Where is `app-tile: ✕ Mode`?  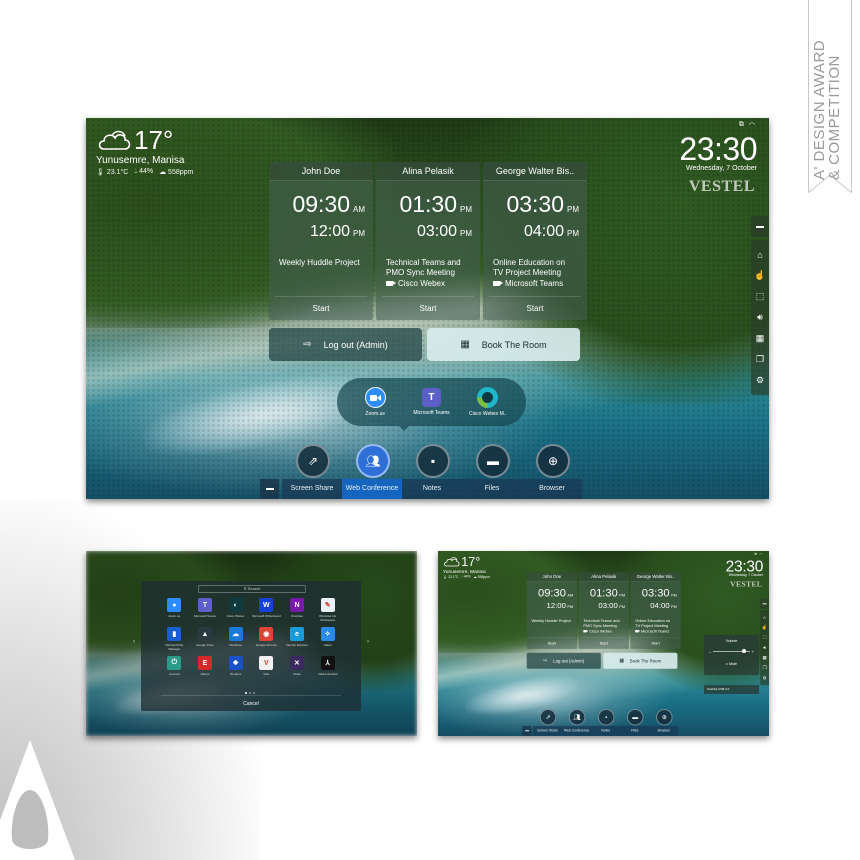 app-tile: ✕ Mode is located at coordinates (297, 668).